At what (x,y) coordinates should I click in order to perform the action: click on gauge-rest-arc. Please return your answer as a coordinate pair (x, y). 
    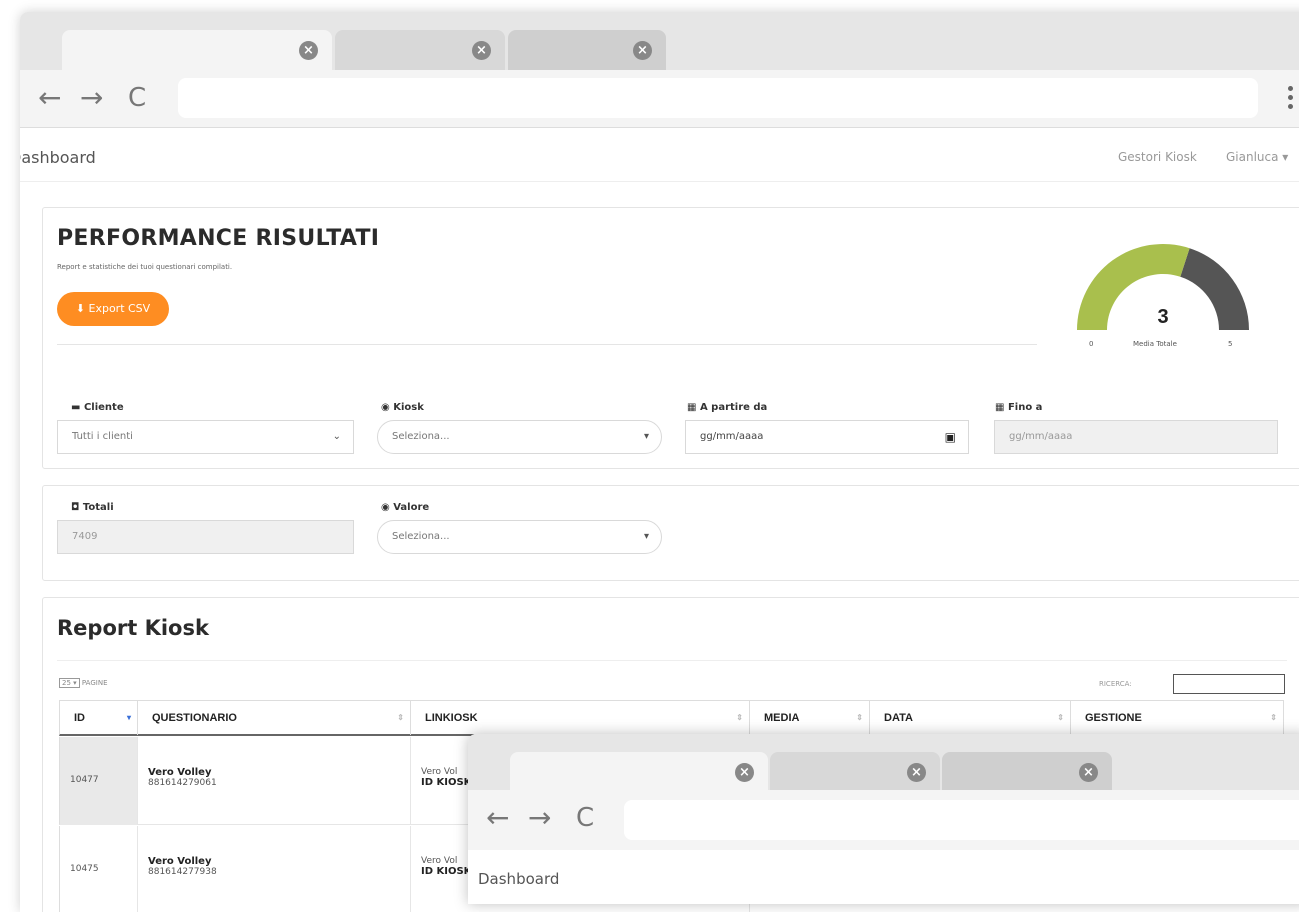
    Looking at the image, I should click on (1214, 289).